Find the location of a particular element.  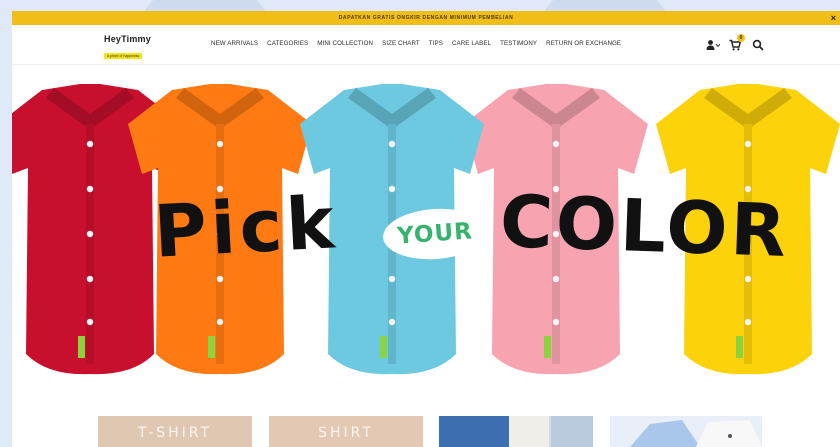

category-shirt-card: SHIRT is located at coordinates (346, 431).